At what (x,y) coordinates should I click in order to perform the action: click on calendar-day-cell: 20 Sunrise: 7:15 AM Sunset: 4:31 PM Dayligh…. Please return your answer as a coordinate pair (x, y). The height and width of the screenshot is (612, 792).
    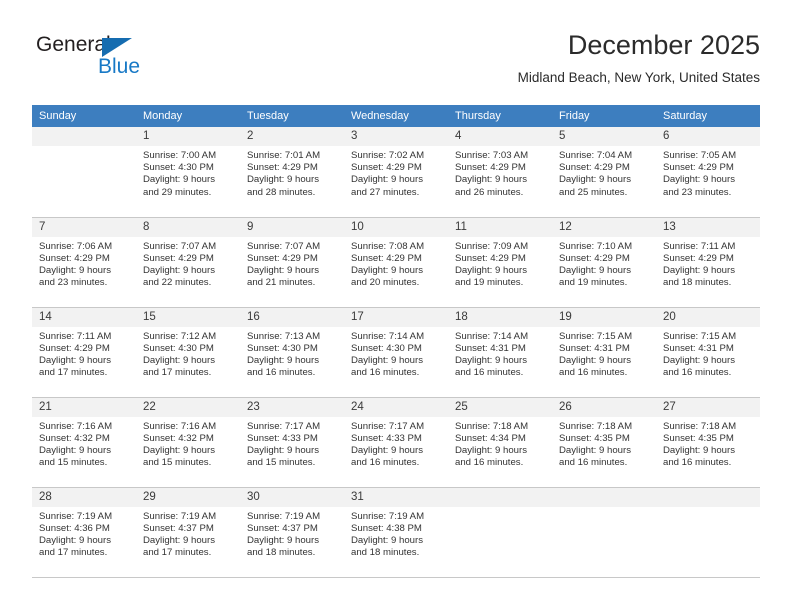
    Looking at the image, I should click on (708, 352).